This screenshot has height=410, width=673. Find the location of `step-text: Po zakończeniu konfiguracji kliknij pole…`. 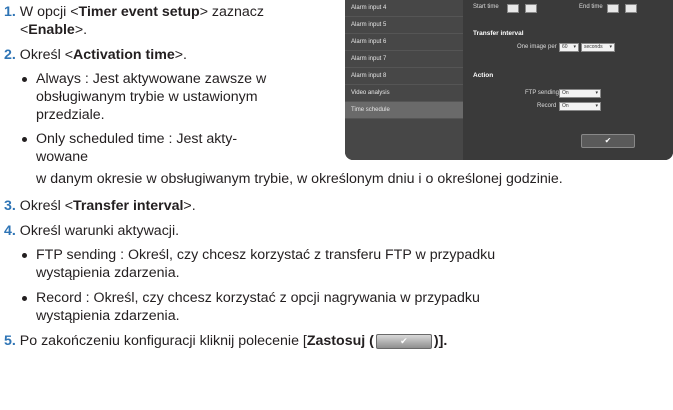

step-text: Po zakończeniu konfiguracji kliknij pole… is located at coordinates (161, 341).